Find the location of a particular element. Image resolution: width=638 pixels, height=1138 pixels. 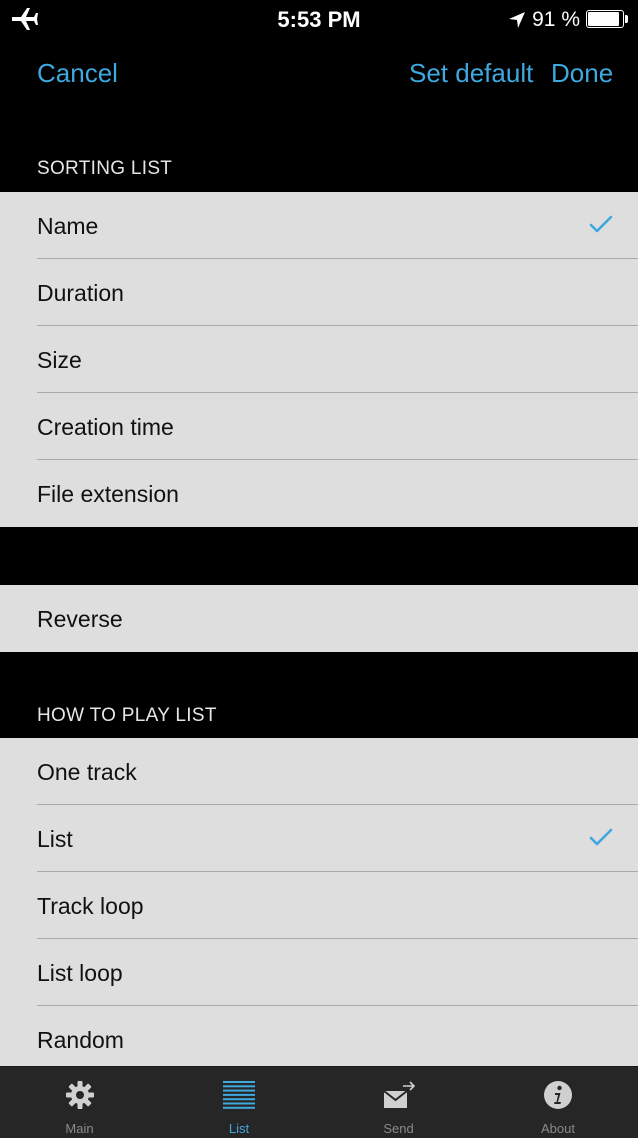

status-right: 91 % is located at coordinates (569, 20).